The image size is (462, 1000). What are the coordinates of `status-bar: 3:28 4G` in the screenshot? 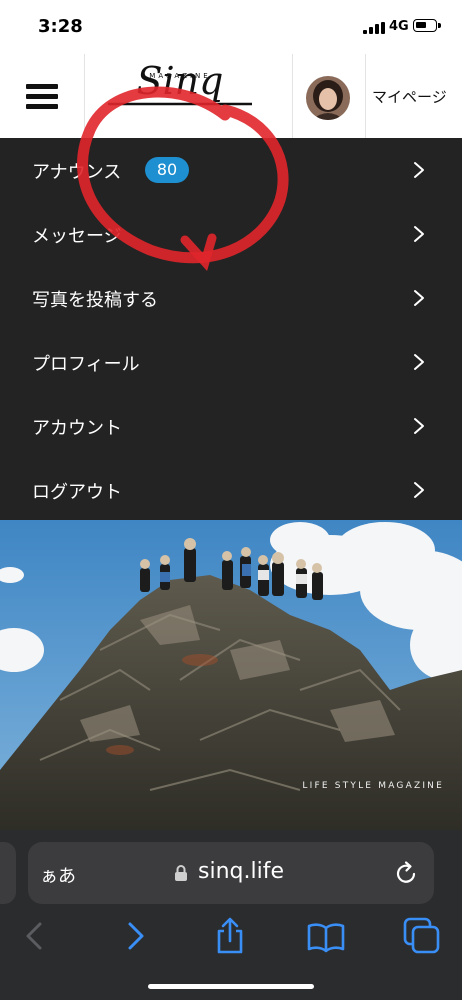 It's located at (231, 27).